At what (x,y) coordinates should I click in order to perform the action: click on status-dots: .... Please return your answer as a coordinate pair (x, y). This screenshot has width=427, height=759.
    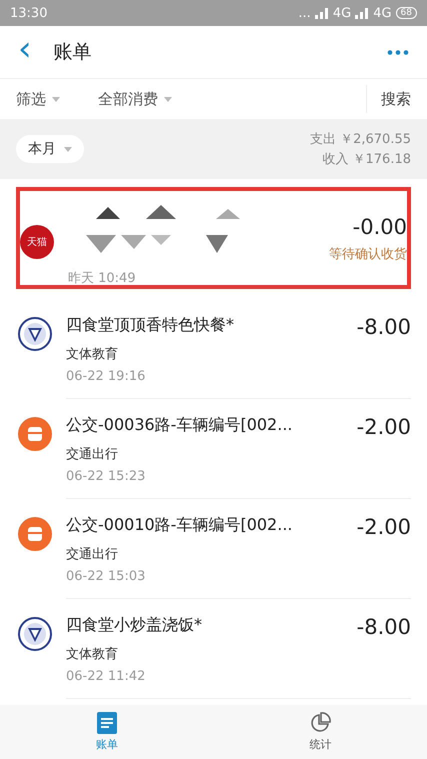
    Looking at the image, I should click on (304, 13).